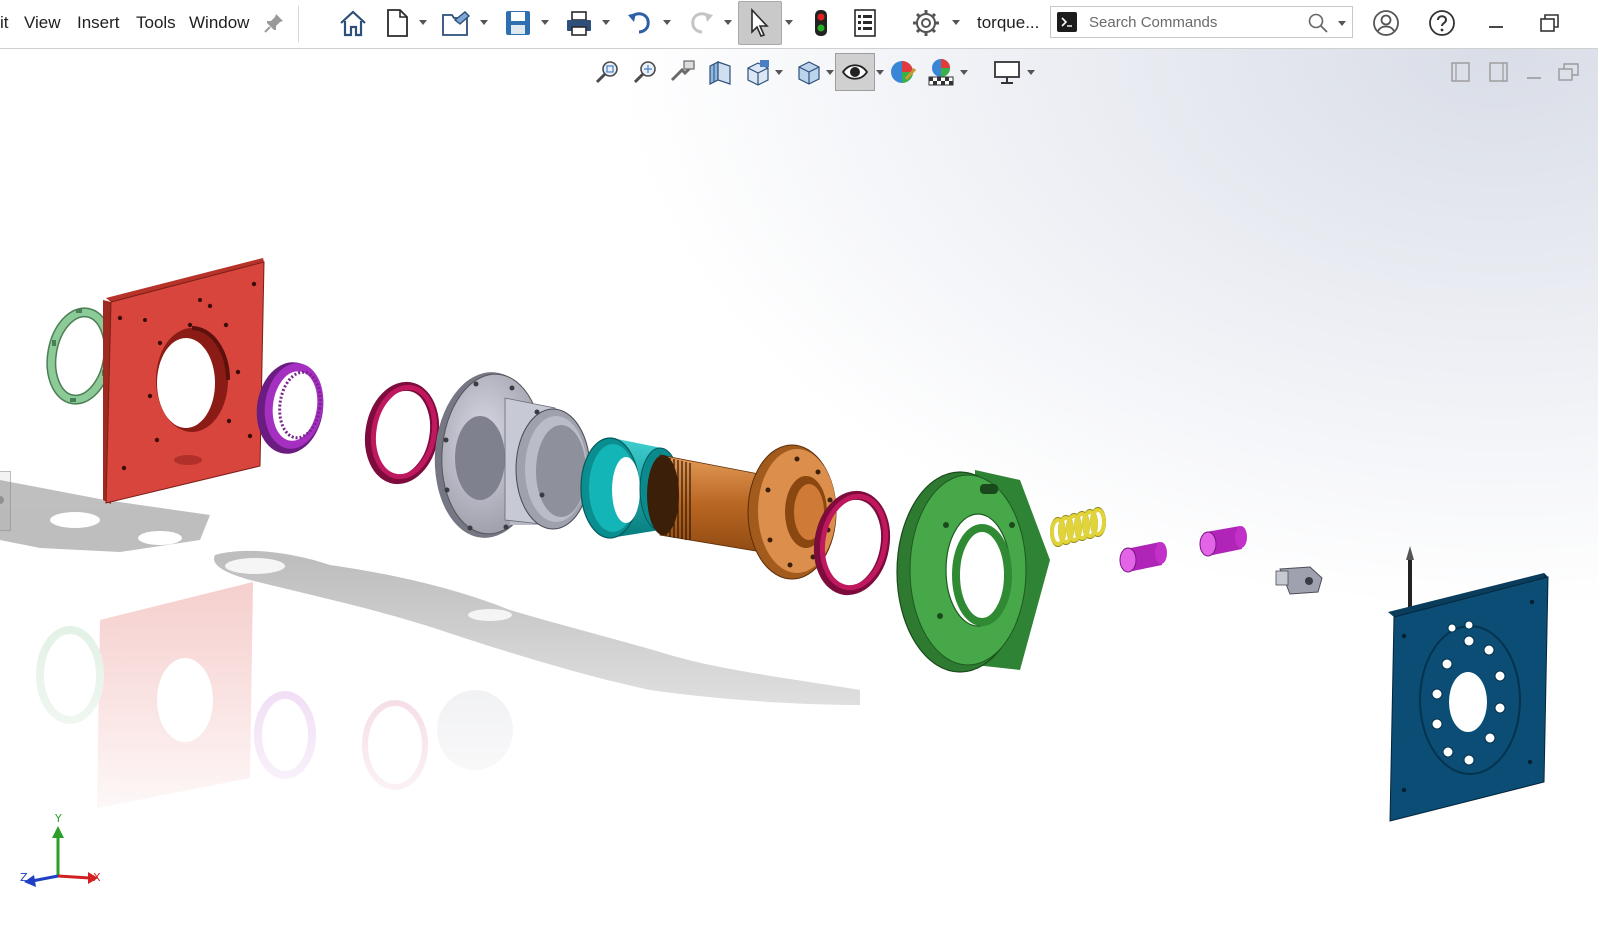 The height and width of the screenshot is (944, 1598). I want to click on triad-z-label: Z, so click(24, 877).